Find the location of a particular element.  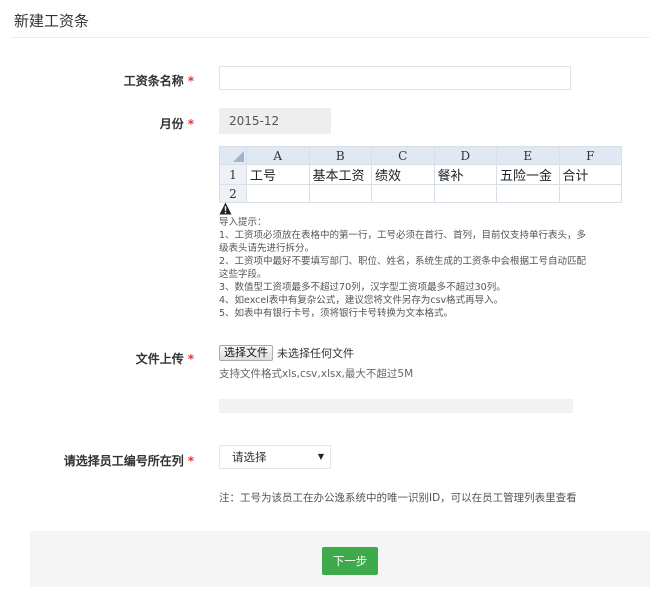

month-label: 月份 * is located at coordinates (177, 123).